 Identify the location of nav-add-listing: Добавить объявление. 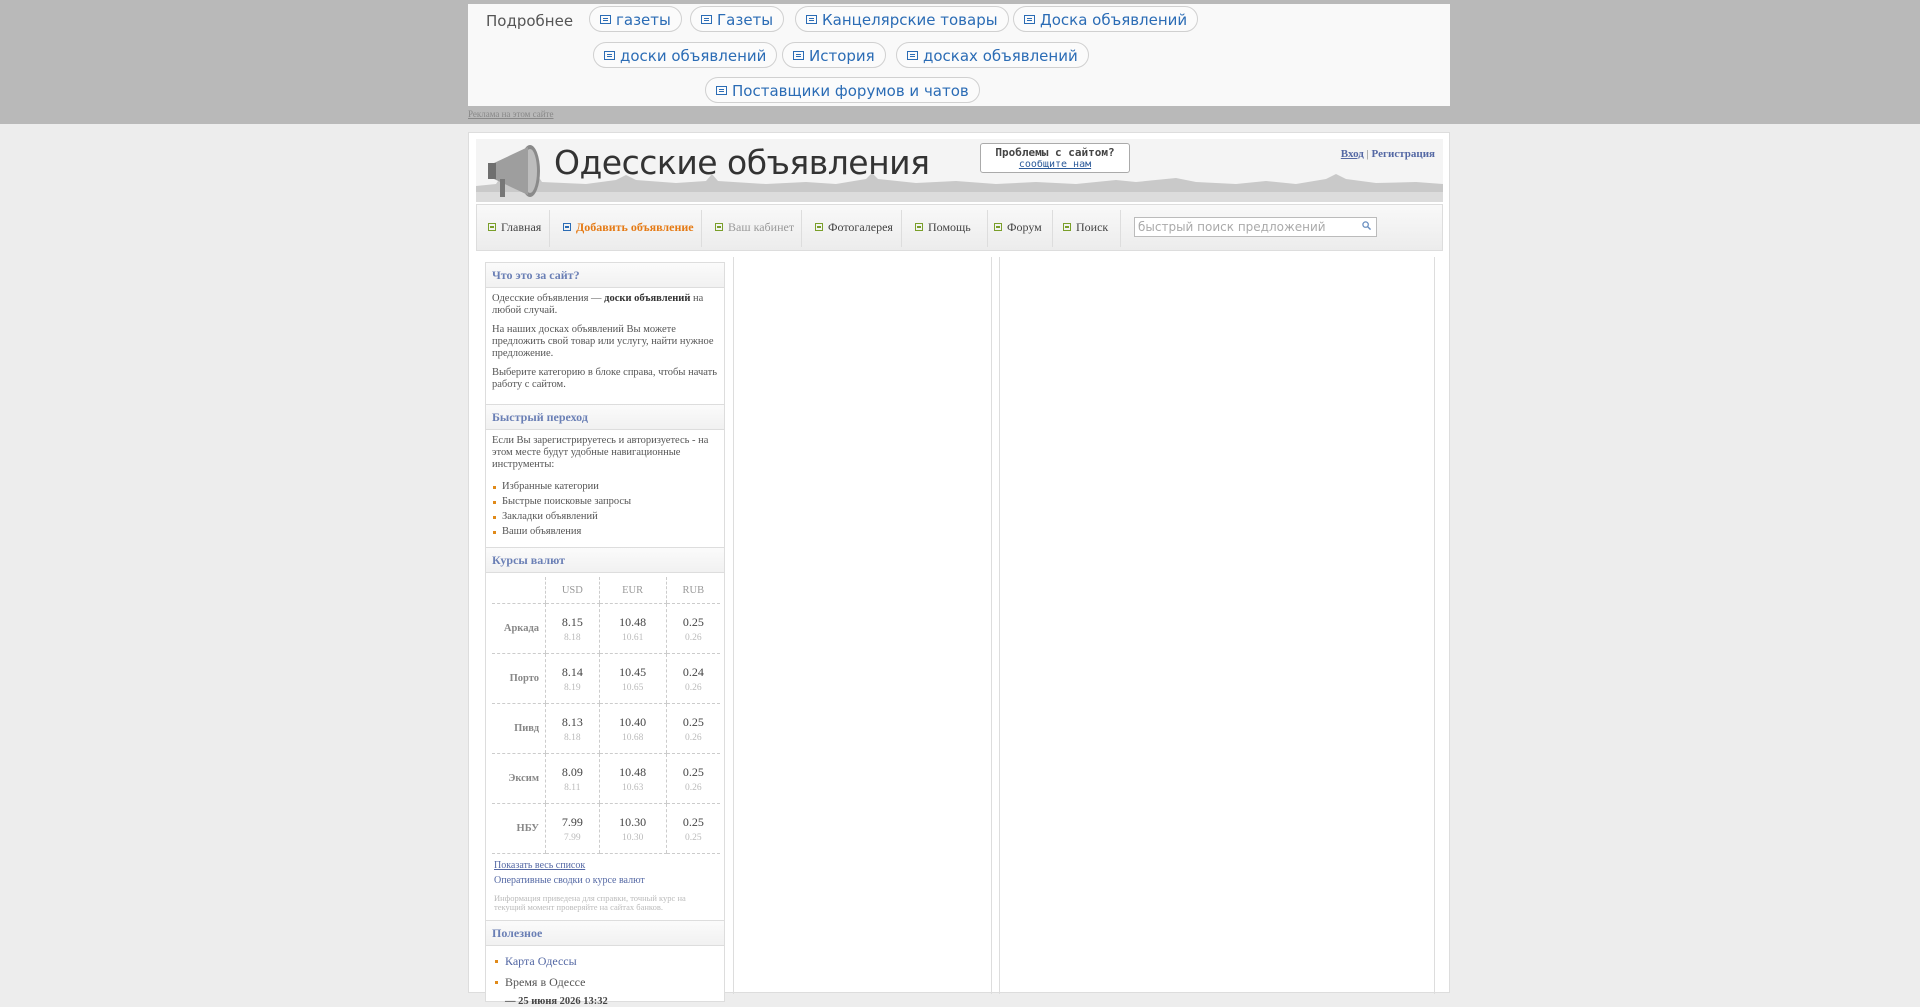
(628, 227).